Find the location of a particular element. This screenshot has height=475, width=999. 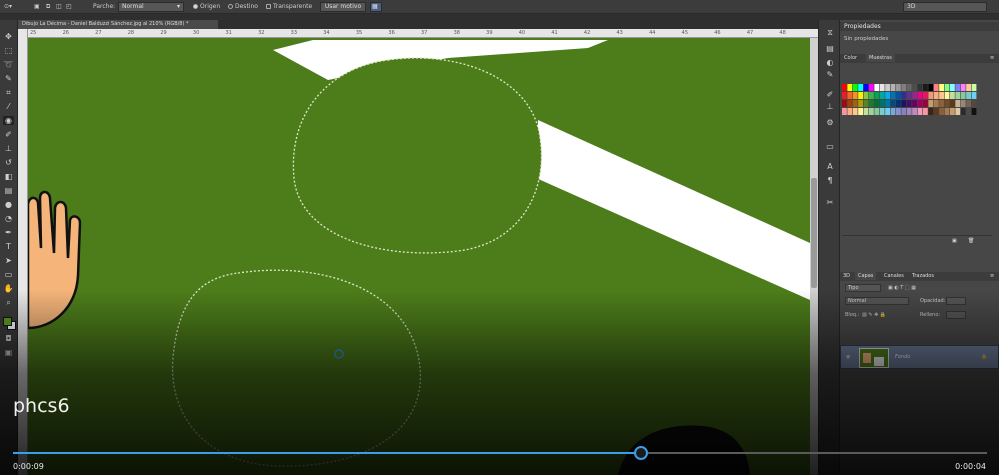

hand-tool-icon: ✋ is located at coordinates (8, 288).